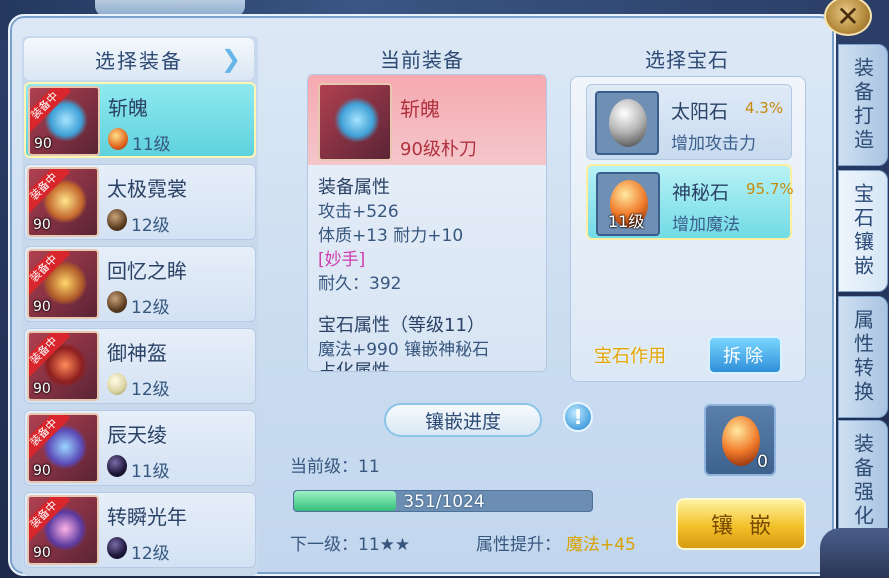  What do you see at coordinates (601, 545) in the screenshot?
I see `attribute-increase-value: 魔法+45` at bounding box center [601, 545].